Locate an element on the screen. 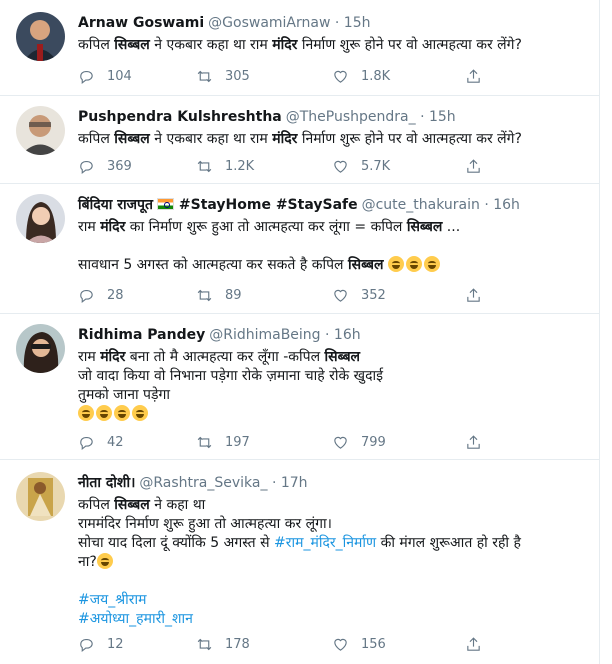  retweet-count: 305 is located at coordinates (237, 76).